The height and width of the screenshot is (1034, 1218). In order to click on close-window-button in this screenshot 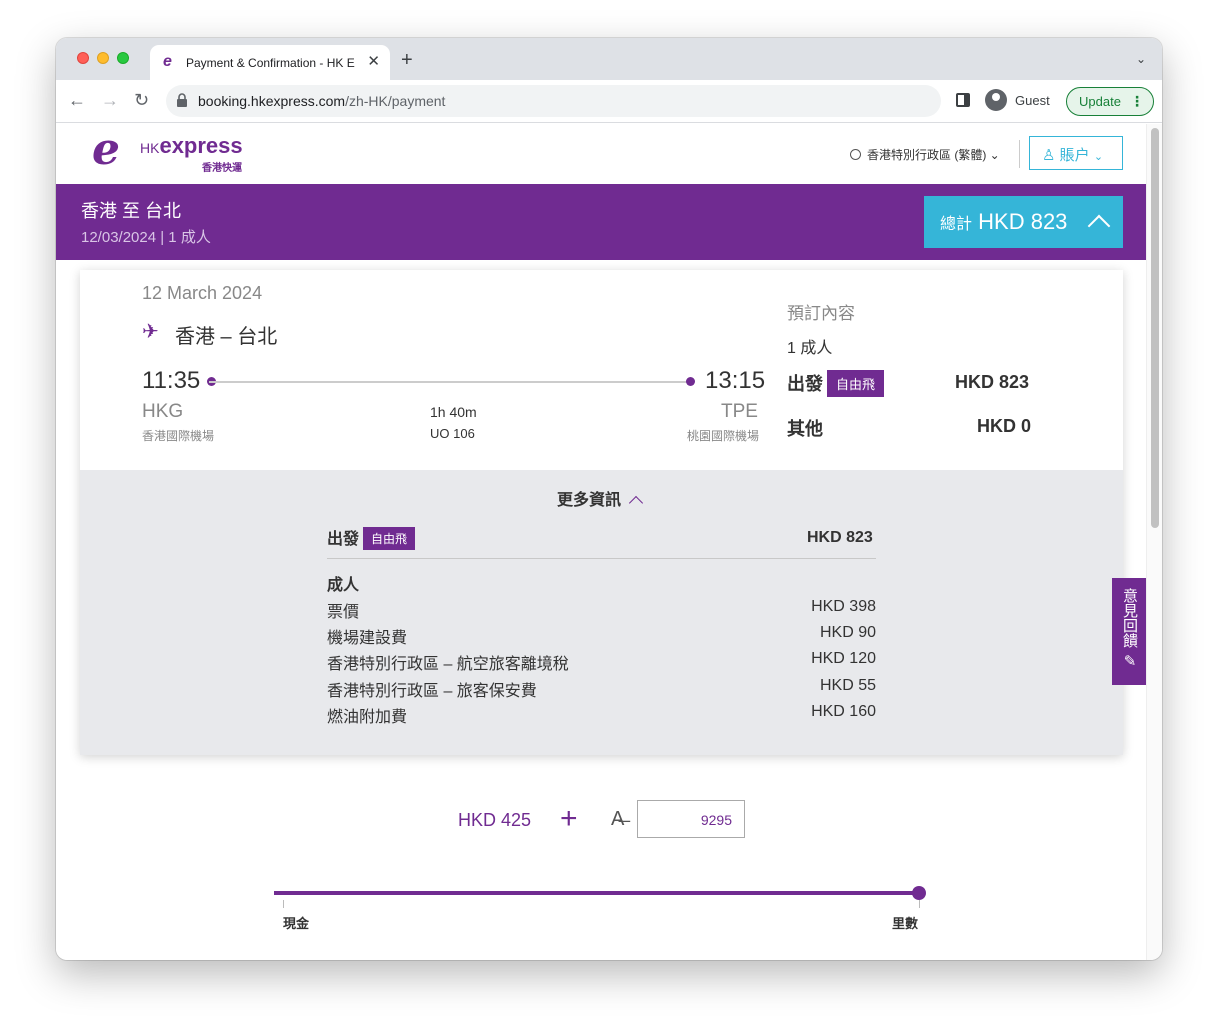, I will do `click(83, 58)`.